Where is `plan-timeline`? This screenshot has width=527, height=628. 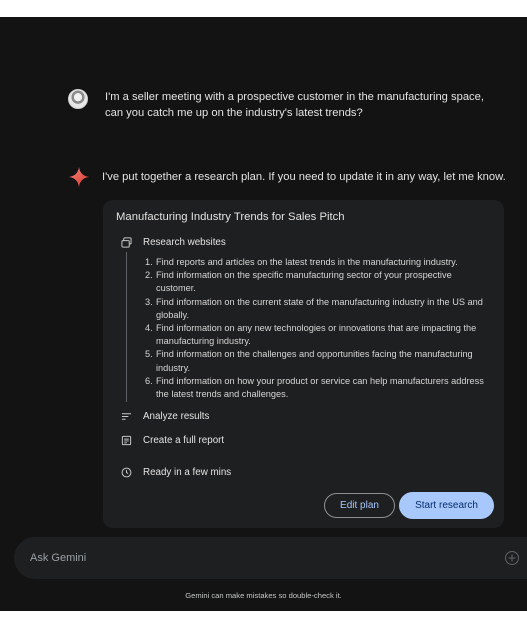 plan-timeline is located at coordinates (126, 327).